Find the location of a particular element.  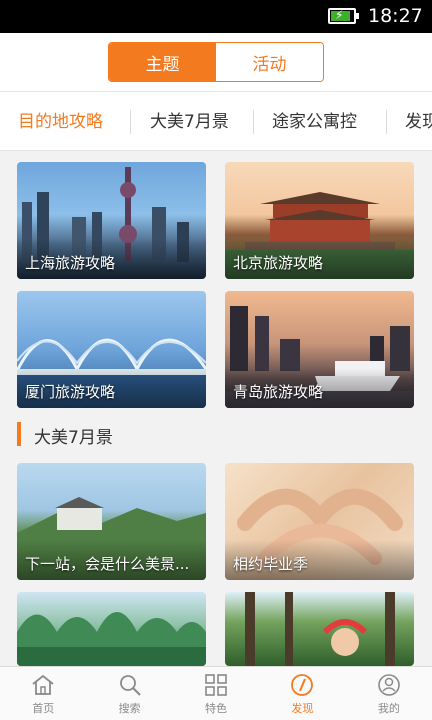

guide-card-beijing: 北京旅游攻略 is located at coordinates (319, 220).